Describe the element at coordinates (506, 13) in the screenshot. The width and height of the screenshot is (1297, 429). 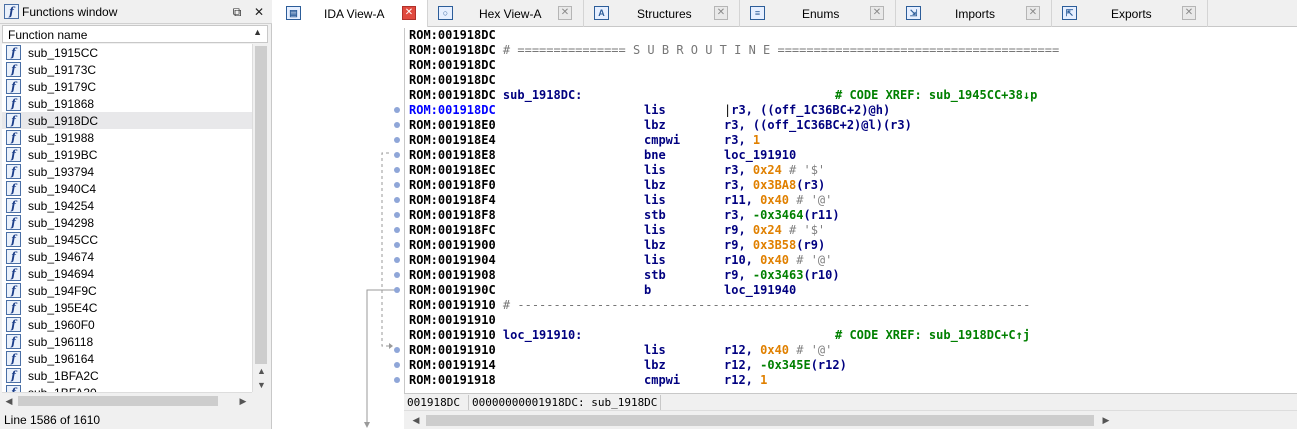
I see `tab-hex-view-a: ○ Hex View-A ✕` at that location.